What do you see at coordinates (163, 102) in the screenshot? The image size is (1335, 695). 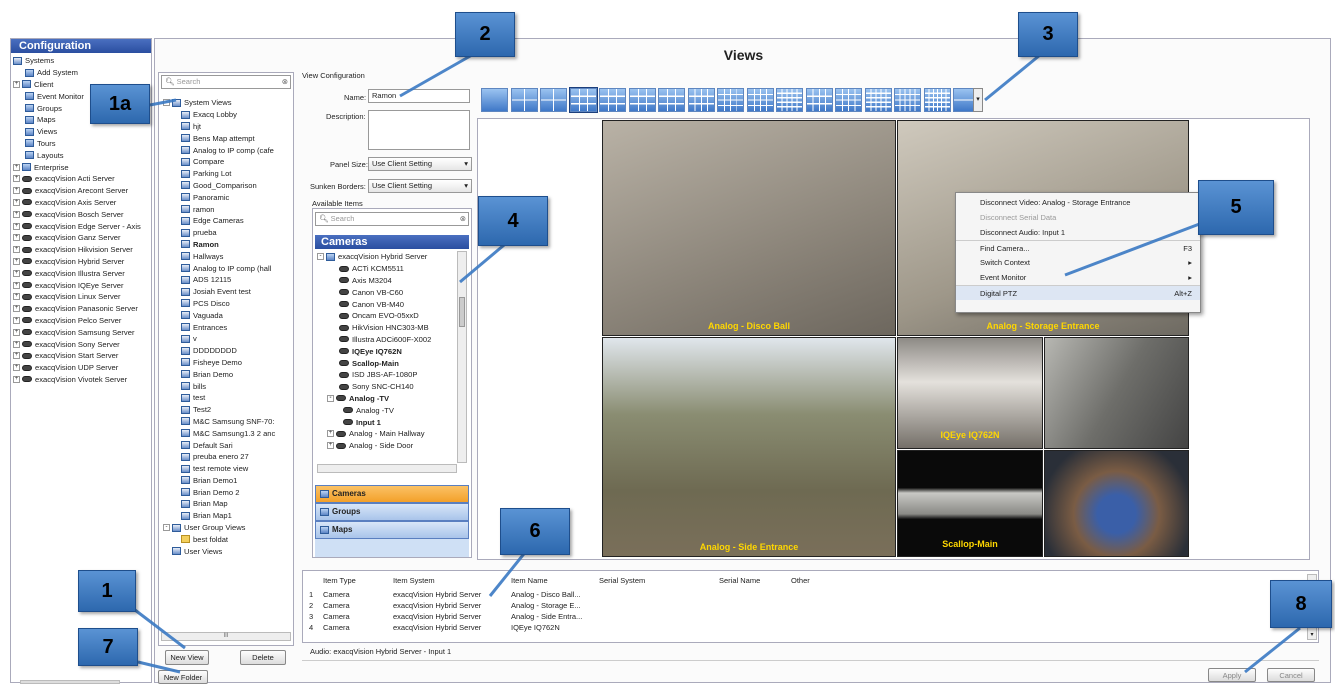 I see `arrow-1a` at bounding box center [163, 102].